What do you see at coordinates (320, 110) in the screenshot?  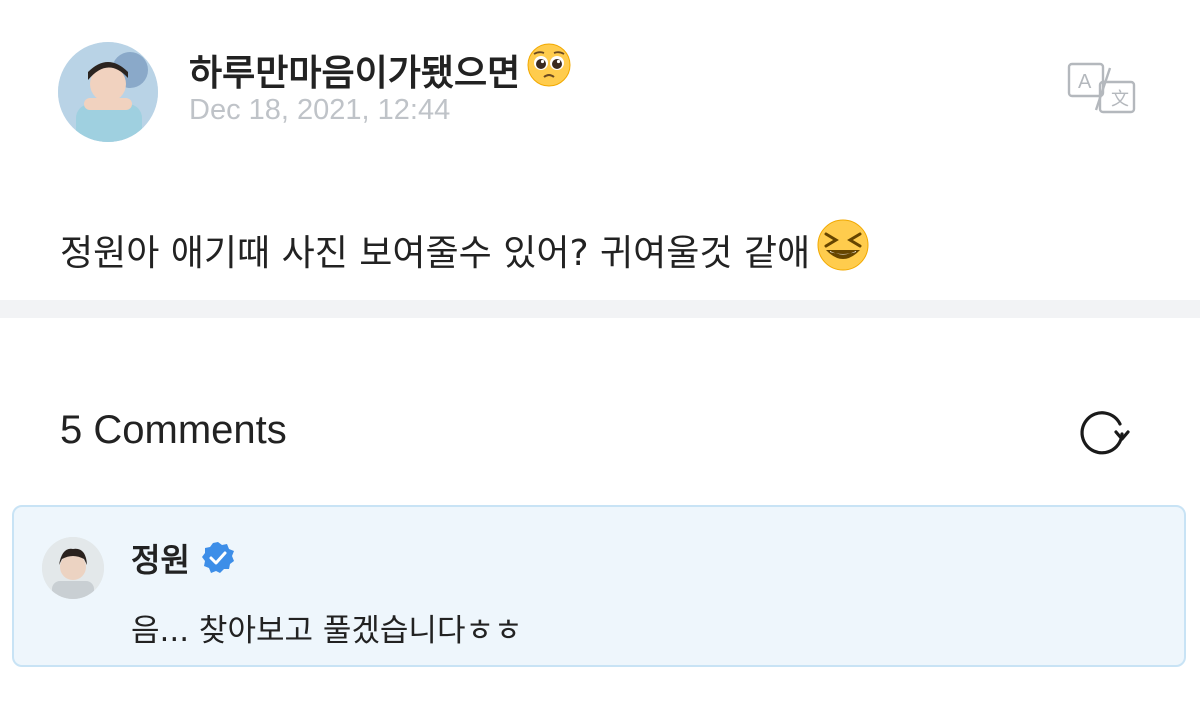 I see `post-date: Dec 18, 2021, 12:44` at bounding box center [320, 110].